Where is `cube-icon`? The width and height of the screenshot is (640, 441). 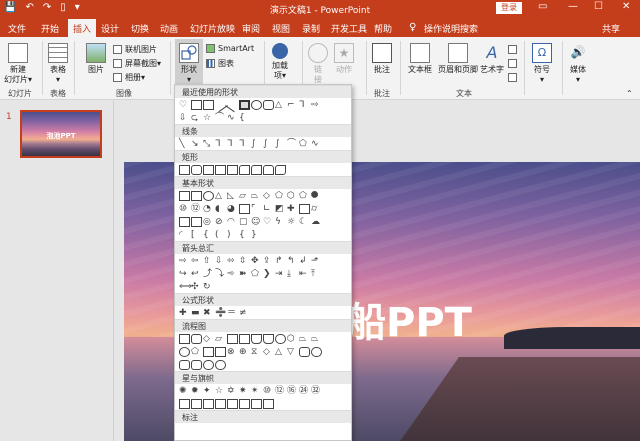 cube-icon is located at coordinates (184, 221).